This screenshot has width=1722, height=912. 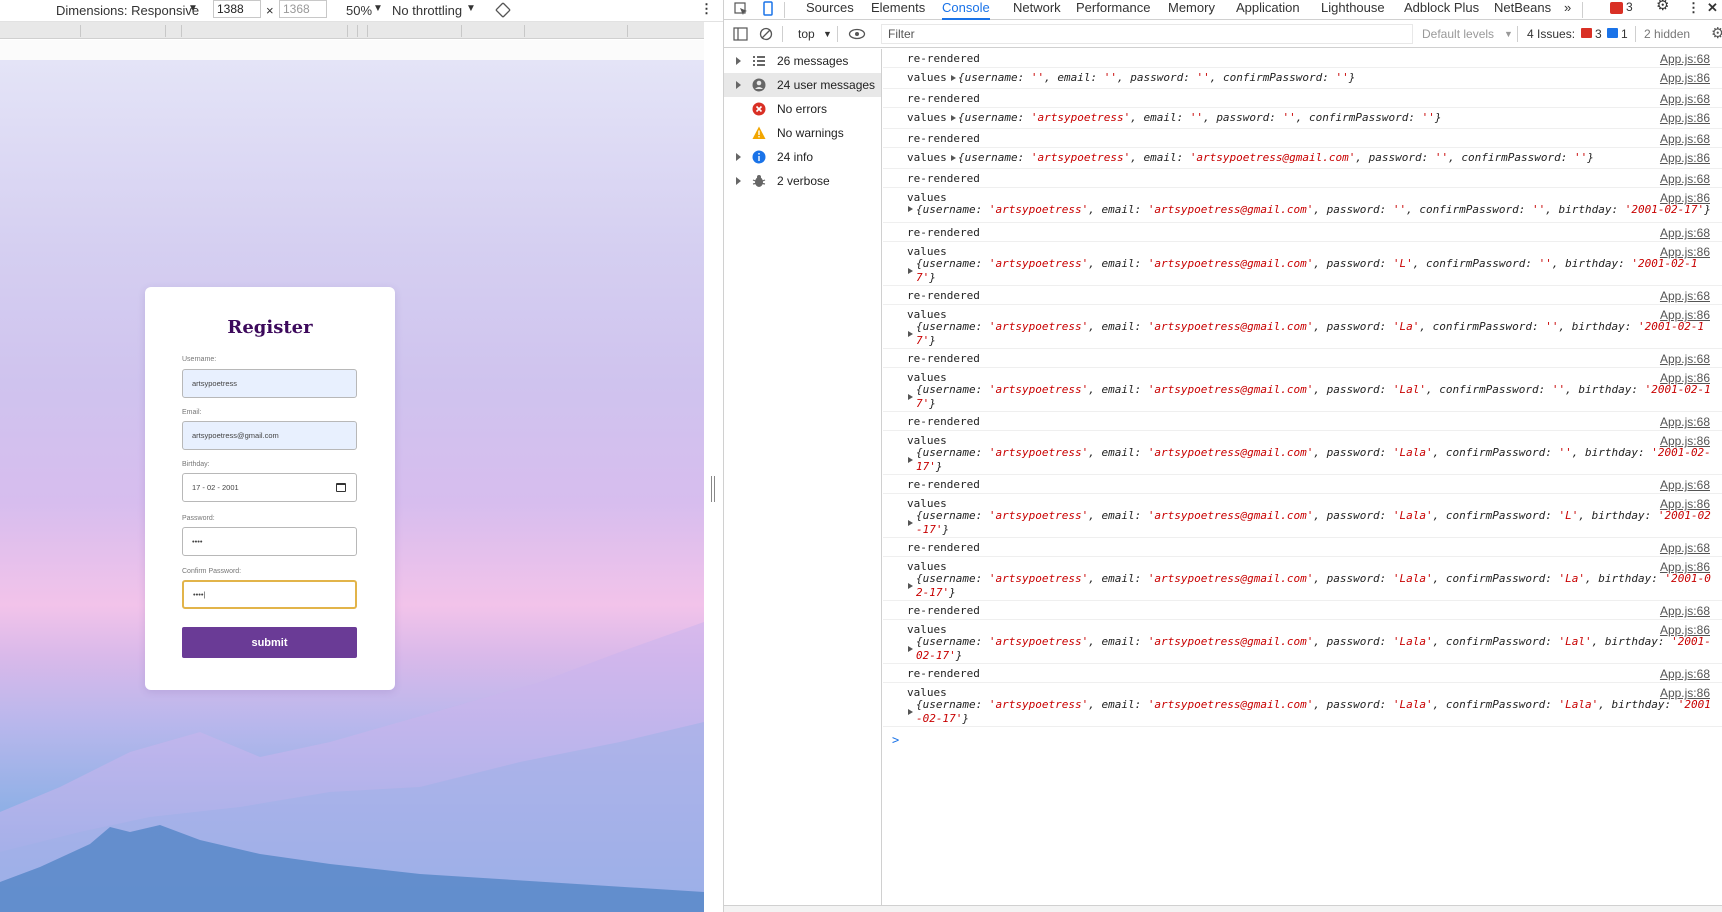 I want to click on sidebar-item-messages: 26 messages, so click(x=802, y=61).